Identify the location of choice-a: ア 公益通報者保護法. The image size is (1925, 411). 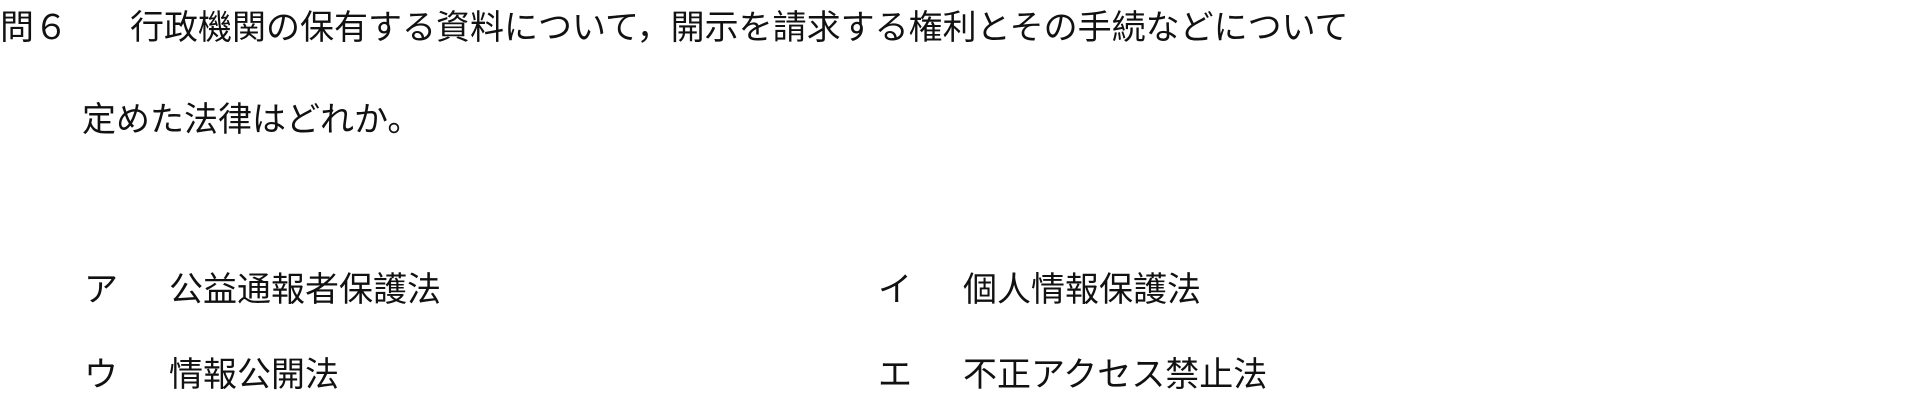
(262, 290).